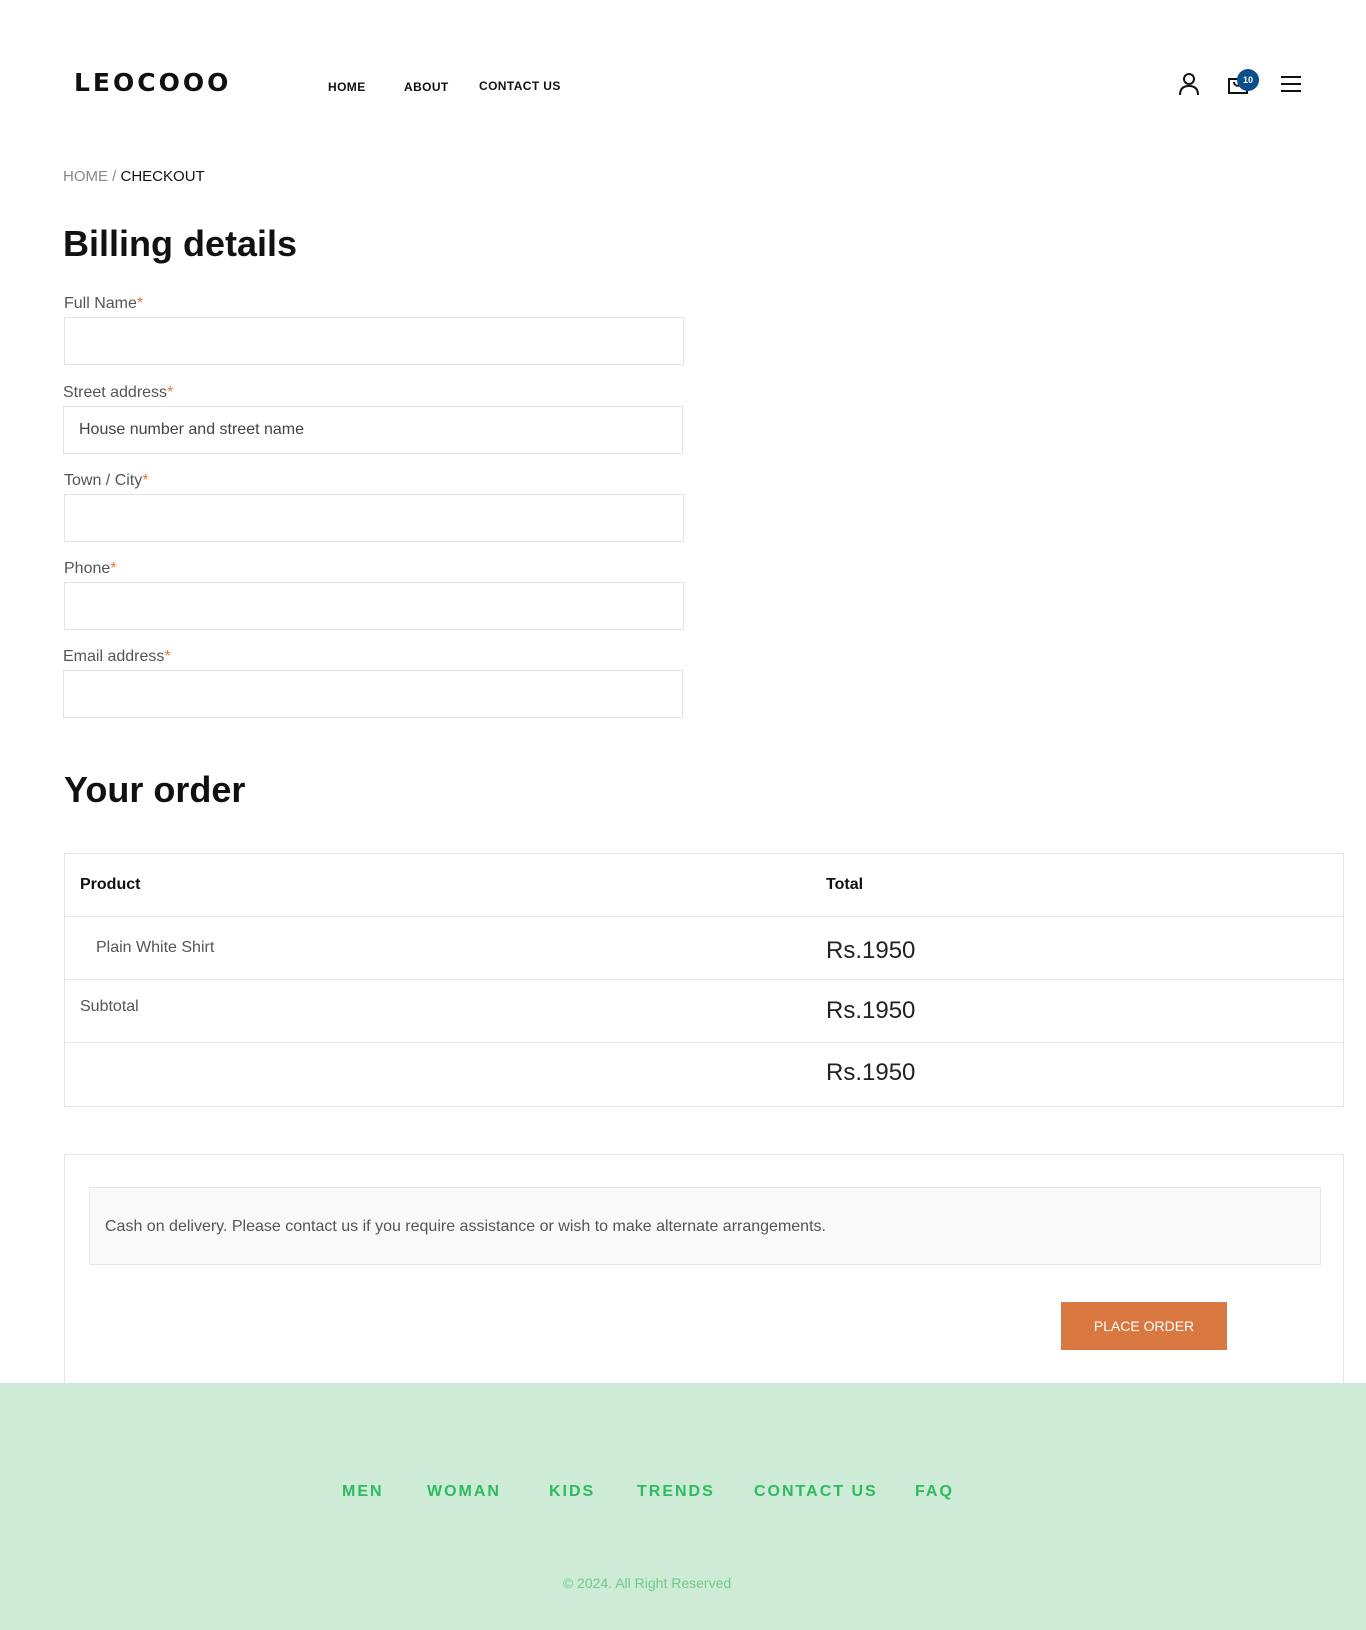 This screenshot has height=1630, width=1366. I want to click on subtotal-label: Subtotal, so click(109, 1006).